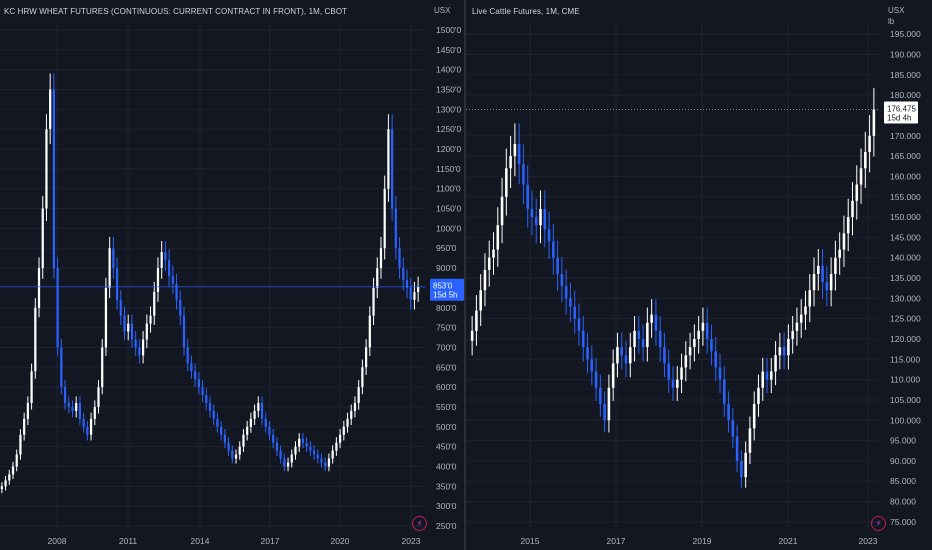 The image size is (932, 550). What do you see at coordinates (449, 129) in the screenshot?
I see `y-tick-label: 1250'0` at bounding box center [449, 129].